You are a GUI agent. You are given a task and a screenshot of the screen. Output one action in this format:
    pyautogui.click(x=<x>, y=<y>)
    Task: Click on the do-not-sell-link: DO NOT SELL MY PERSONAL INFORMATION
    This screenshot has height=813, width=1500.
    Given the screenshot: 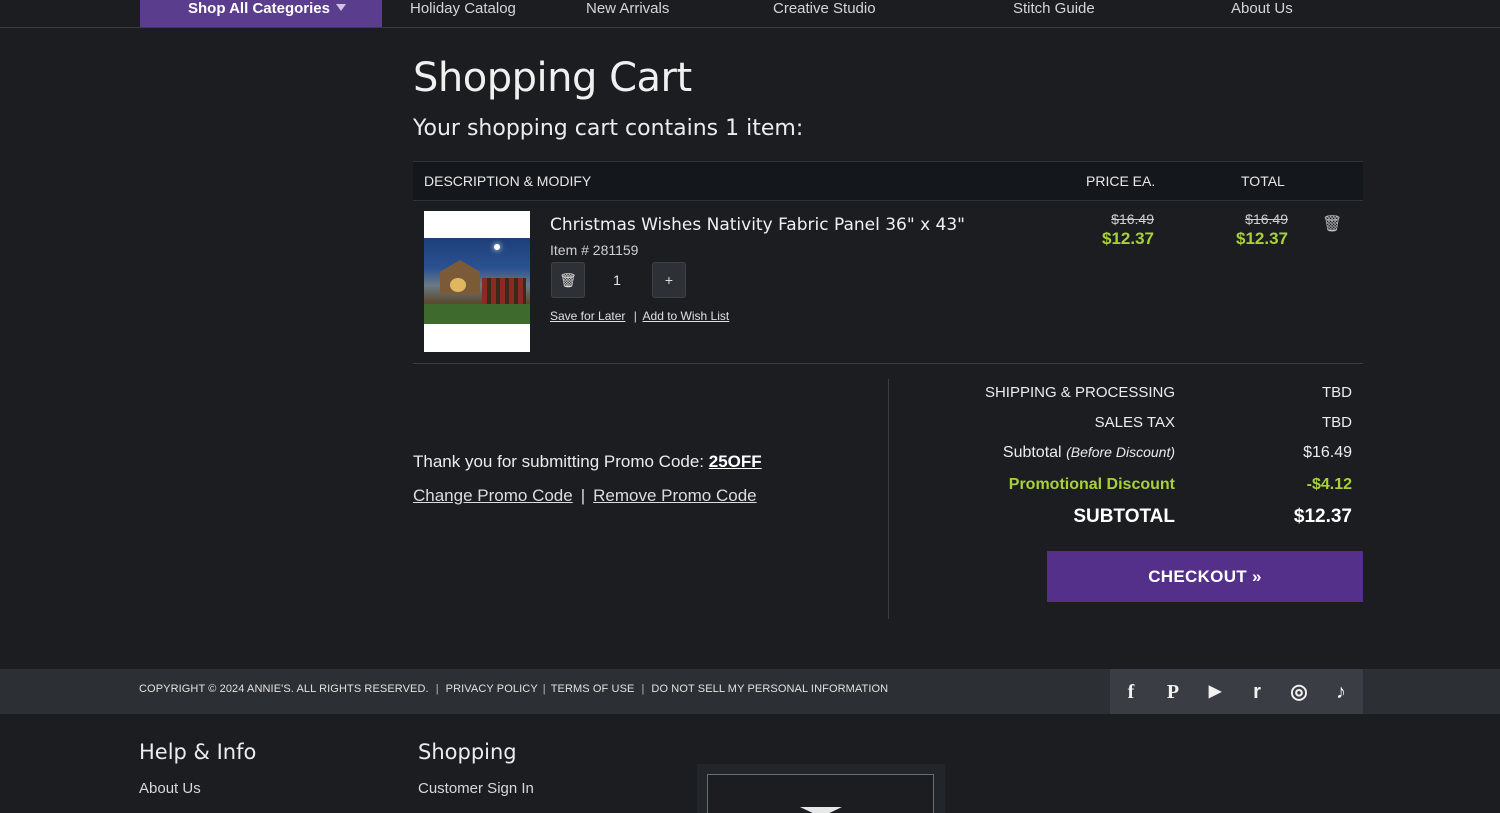 What is the action you would take?
    pyautogui.click(x=769, y=689)
    